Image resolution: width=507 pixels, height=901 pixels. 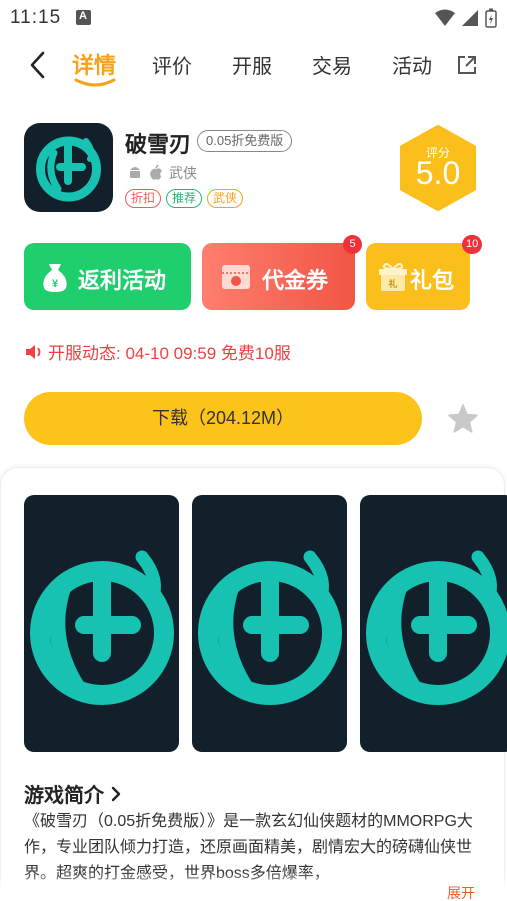 I want to click on gift-count-badge: 10, so click(x=472, y=244).